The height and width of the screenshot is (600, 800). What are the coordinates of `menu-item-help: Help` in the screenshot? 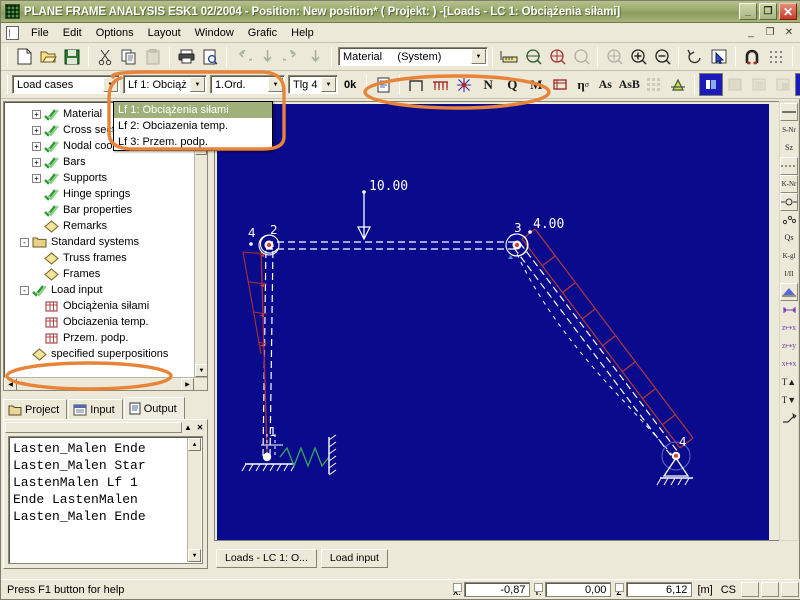 It's located at (302, 33).